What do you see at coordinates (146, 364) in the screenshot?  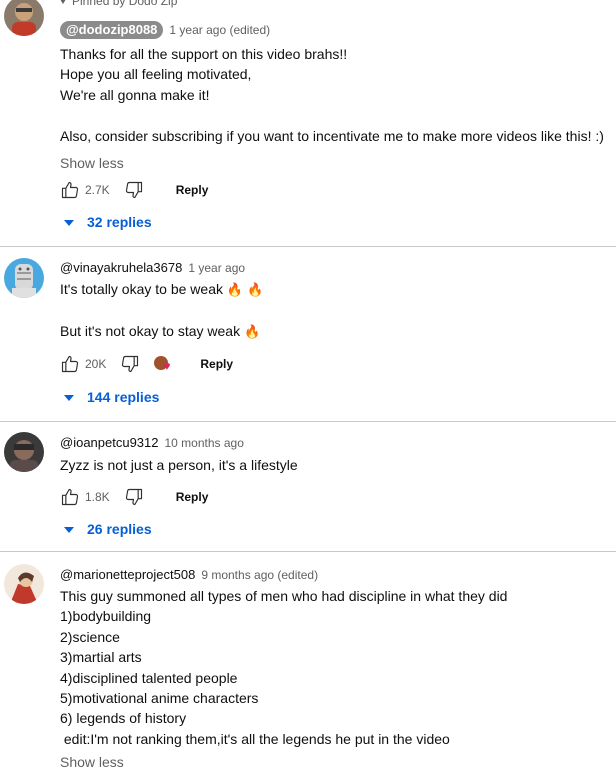 I see `comment-actions: 20K ♥ Reply` at bounding box center [146, 364].